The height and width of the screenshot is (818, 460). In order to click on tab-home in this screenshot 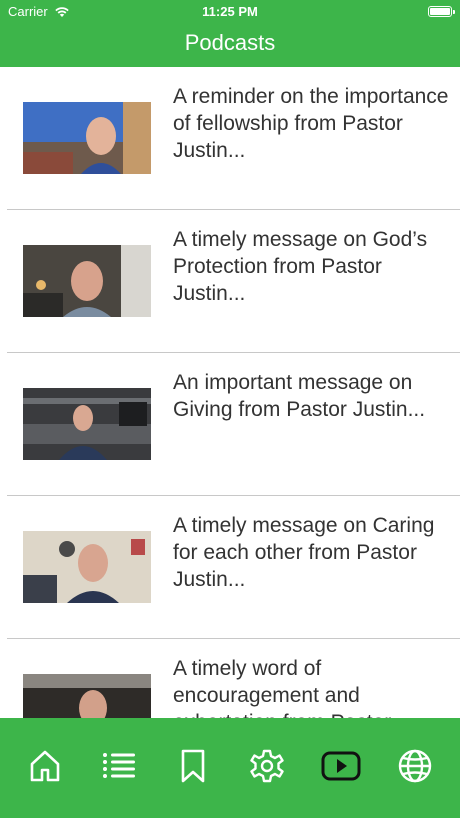, I will do `click(45, 766)`.